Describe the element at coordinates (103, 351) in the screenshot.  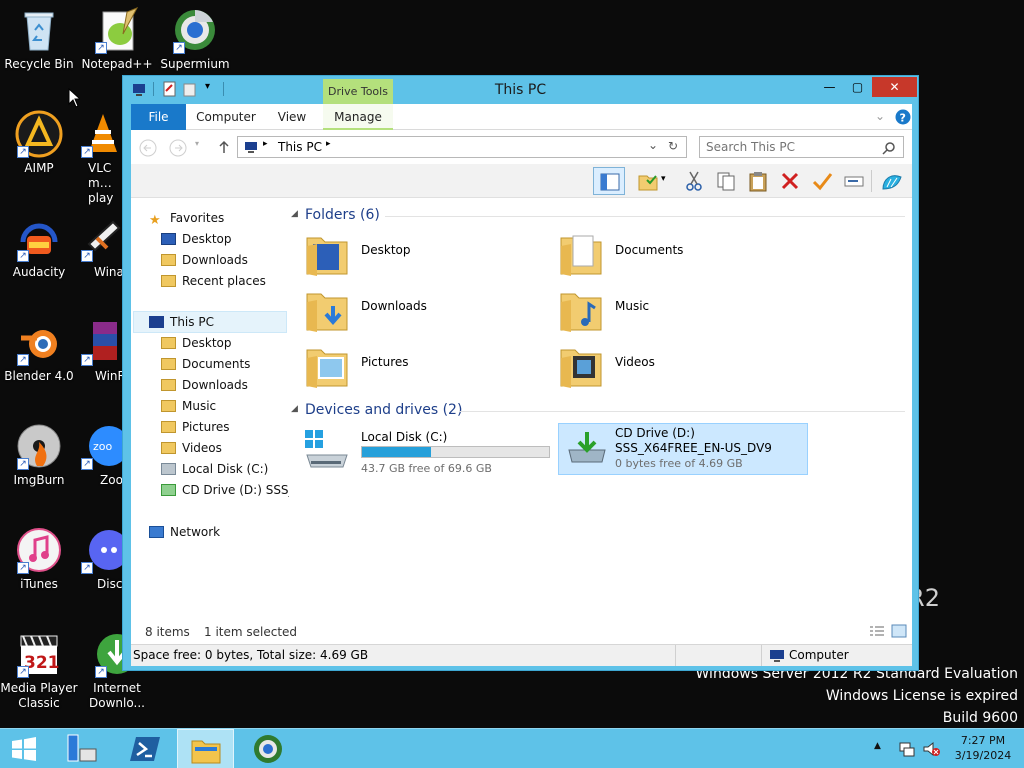
I see `desktop-icon-winrar: ↗ WinR` at that location.